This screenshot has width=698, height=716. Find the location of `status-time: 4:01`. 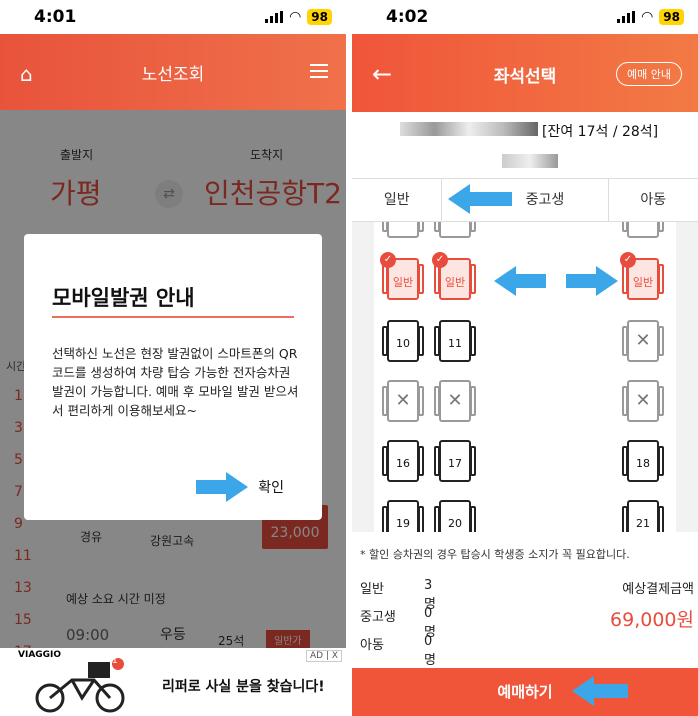

status-time: 4:01 is located at coordinates (55, 17).